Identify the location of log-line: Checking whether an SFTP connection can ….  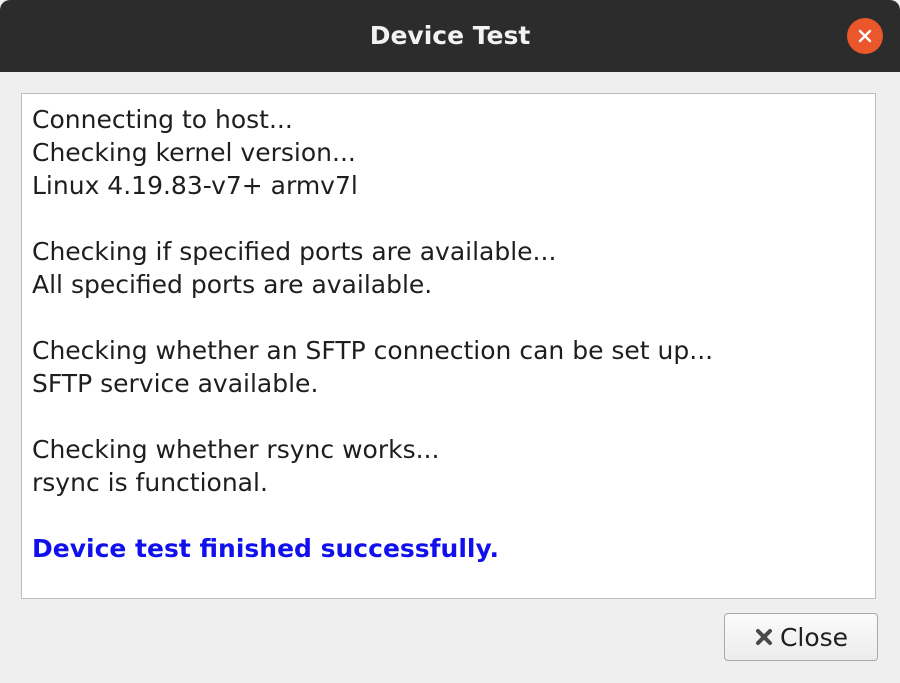
(373, 350).